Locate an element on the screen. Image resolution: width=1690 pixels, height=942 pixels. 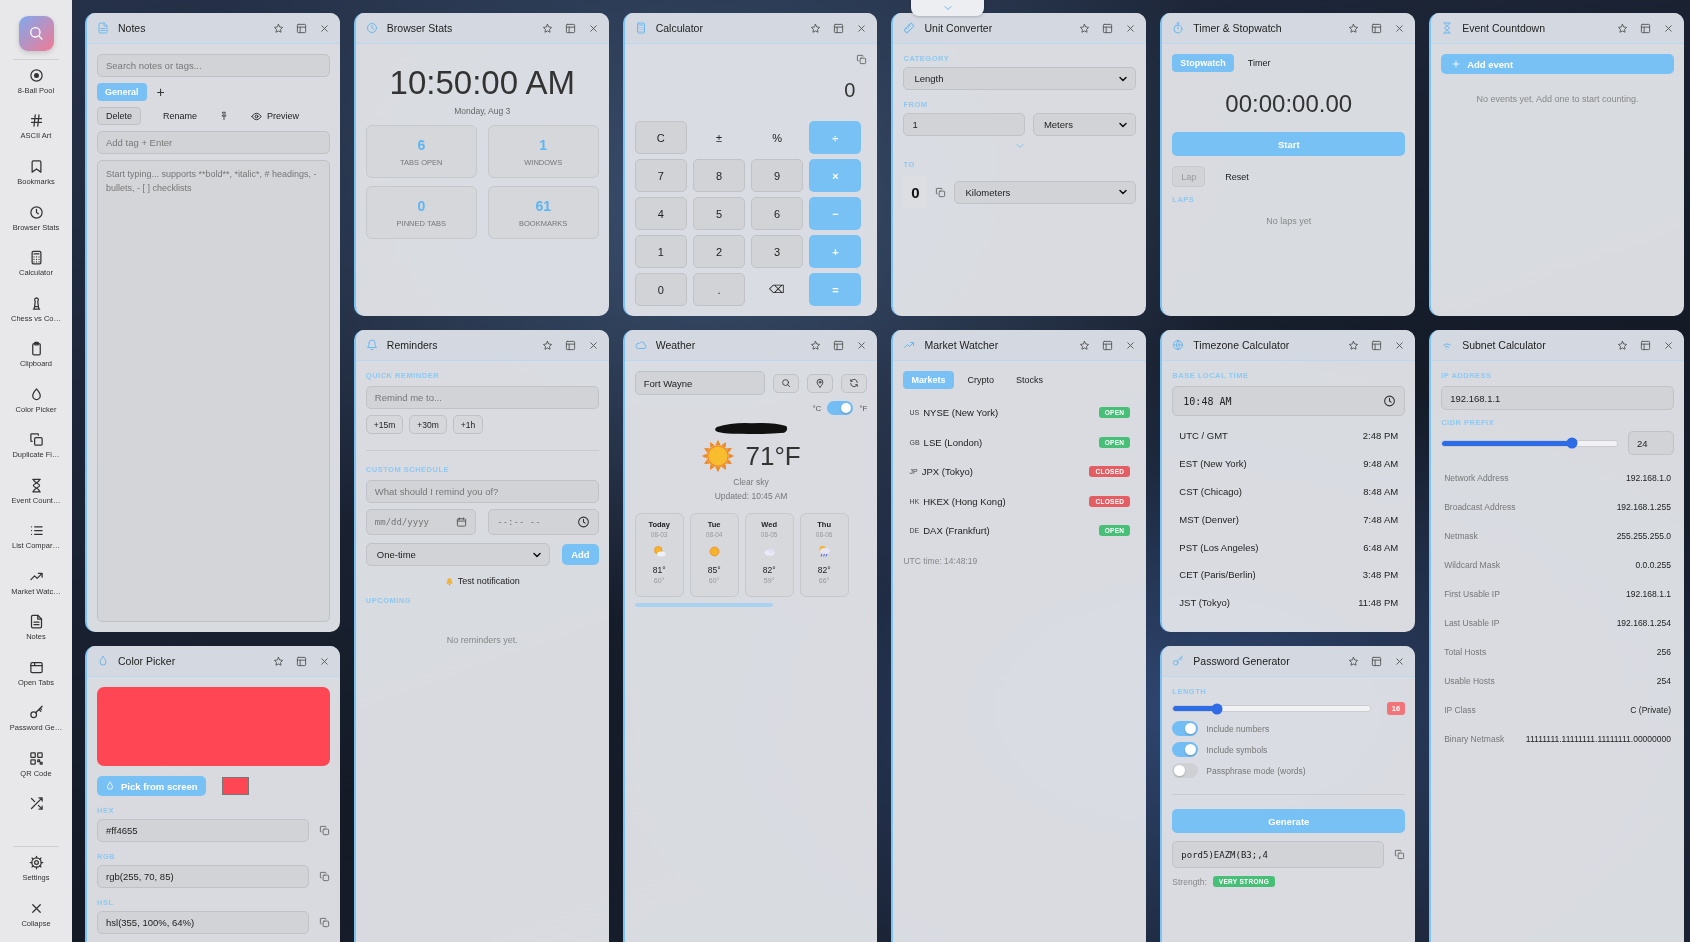
ip-address-field: 192.168.1.1 is located at coordinates (1557, 398).